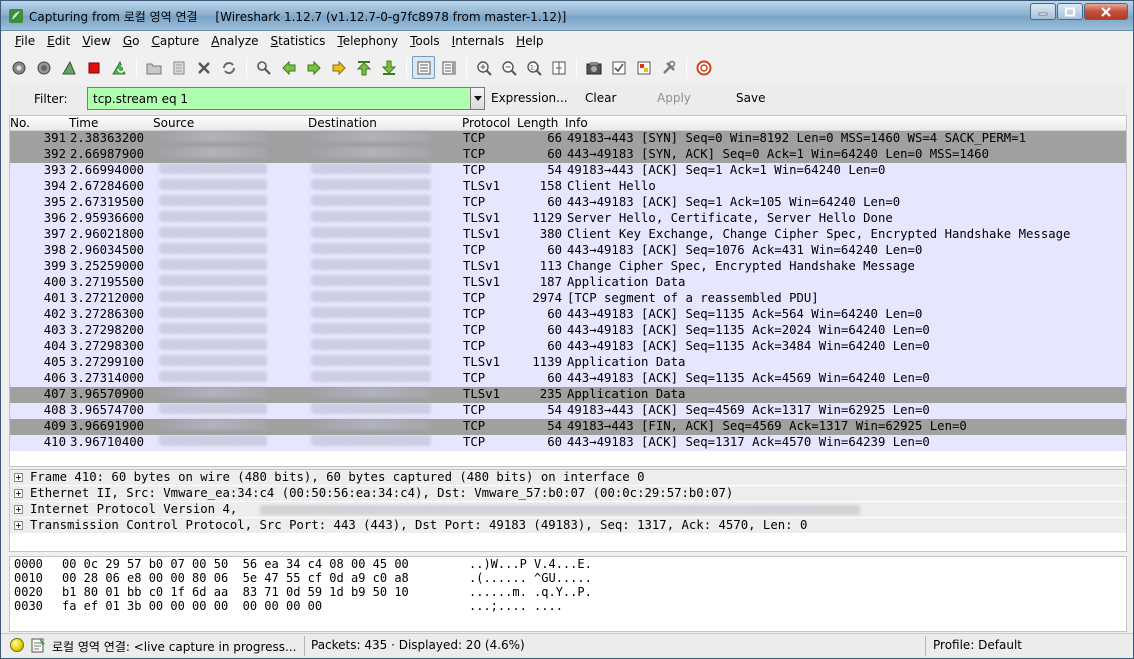 This screenshot has height=659, width=1134. Describe the element at coordinates (54, 154) in the screenshot. I see `packet-no-cell: 392` at that location.